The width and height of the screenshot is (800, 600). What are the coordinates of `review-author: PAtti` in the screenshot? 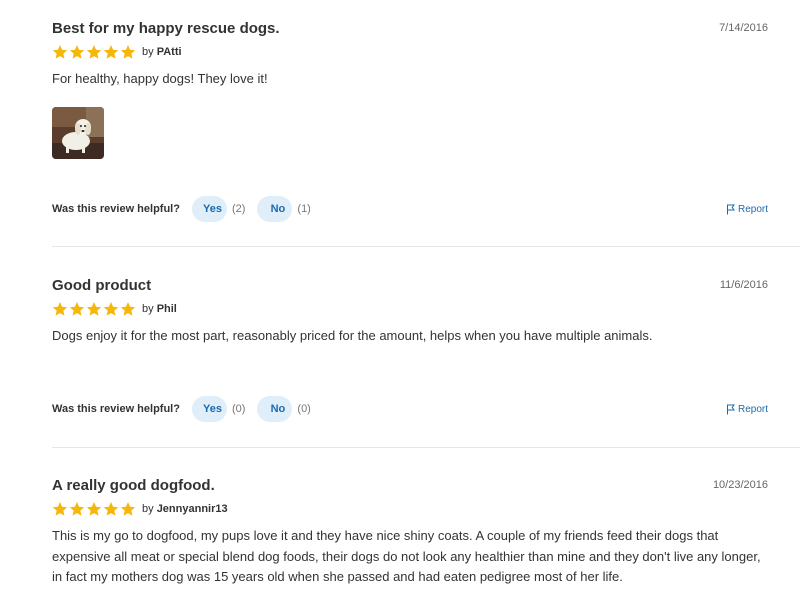 It's located at (169, 52).